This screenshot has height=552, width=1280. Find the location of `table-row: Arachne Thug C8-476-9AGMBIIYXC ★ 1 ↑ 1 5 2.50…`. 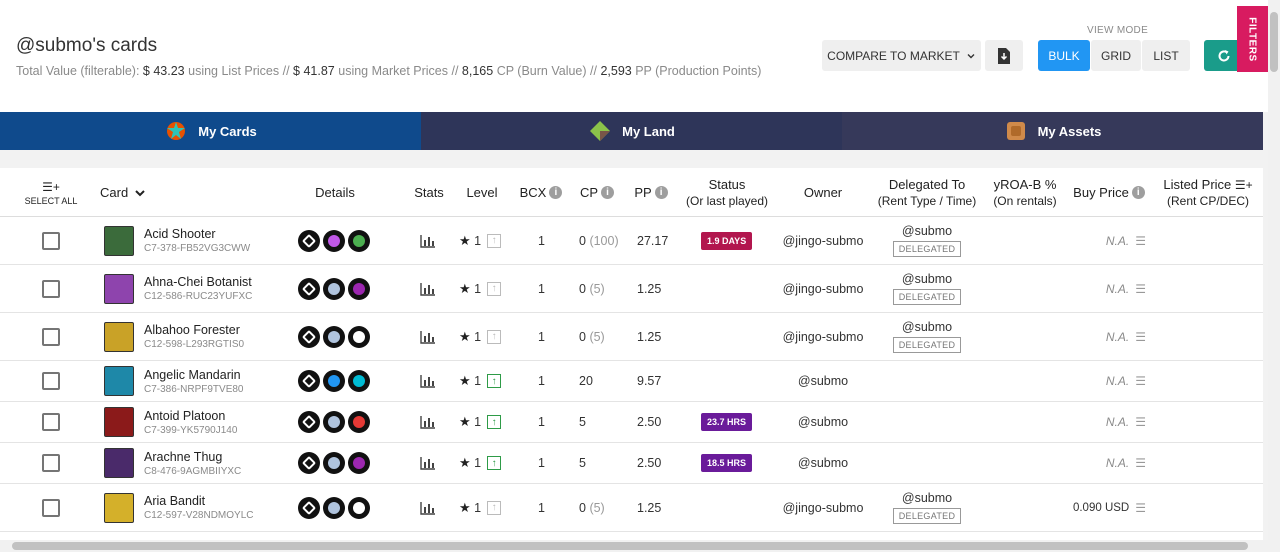

table-row: Arachne Thug C8-476-9AGMBIIYXC ★ 1 ↑ 1 5 2.50… is located at coordinates (631, 463).